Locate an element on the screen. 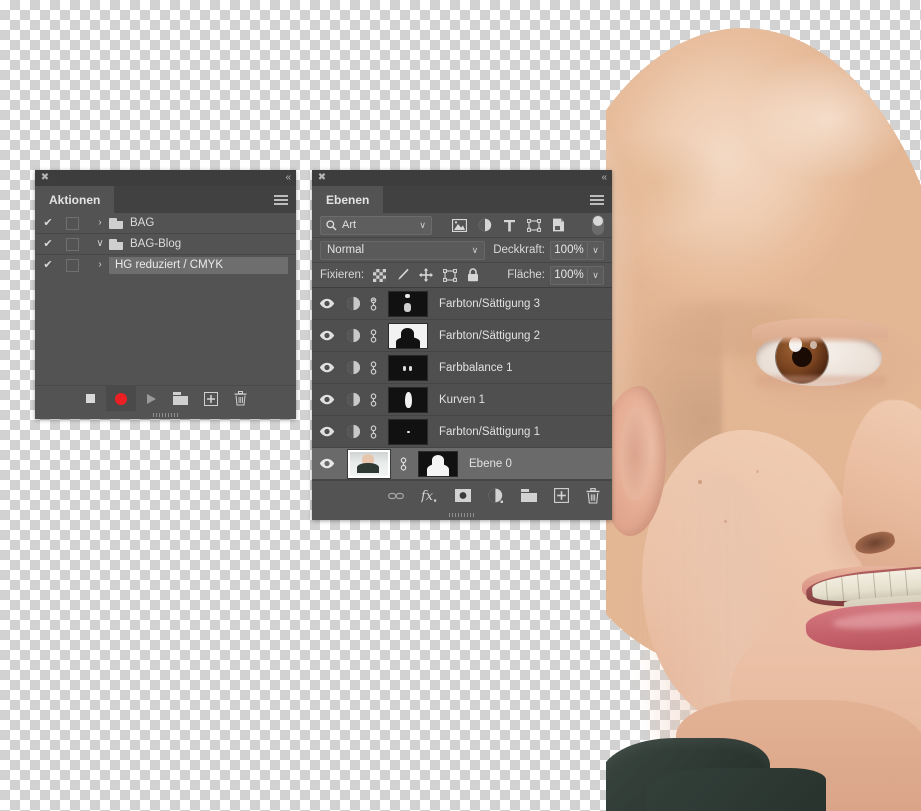 This screenshot has height=811, width=921. filter-shape-icon is located at coordinates (534, 225).